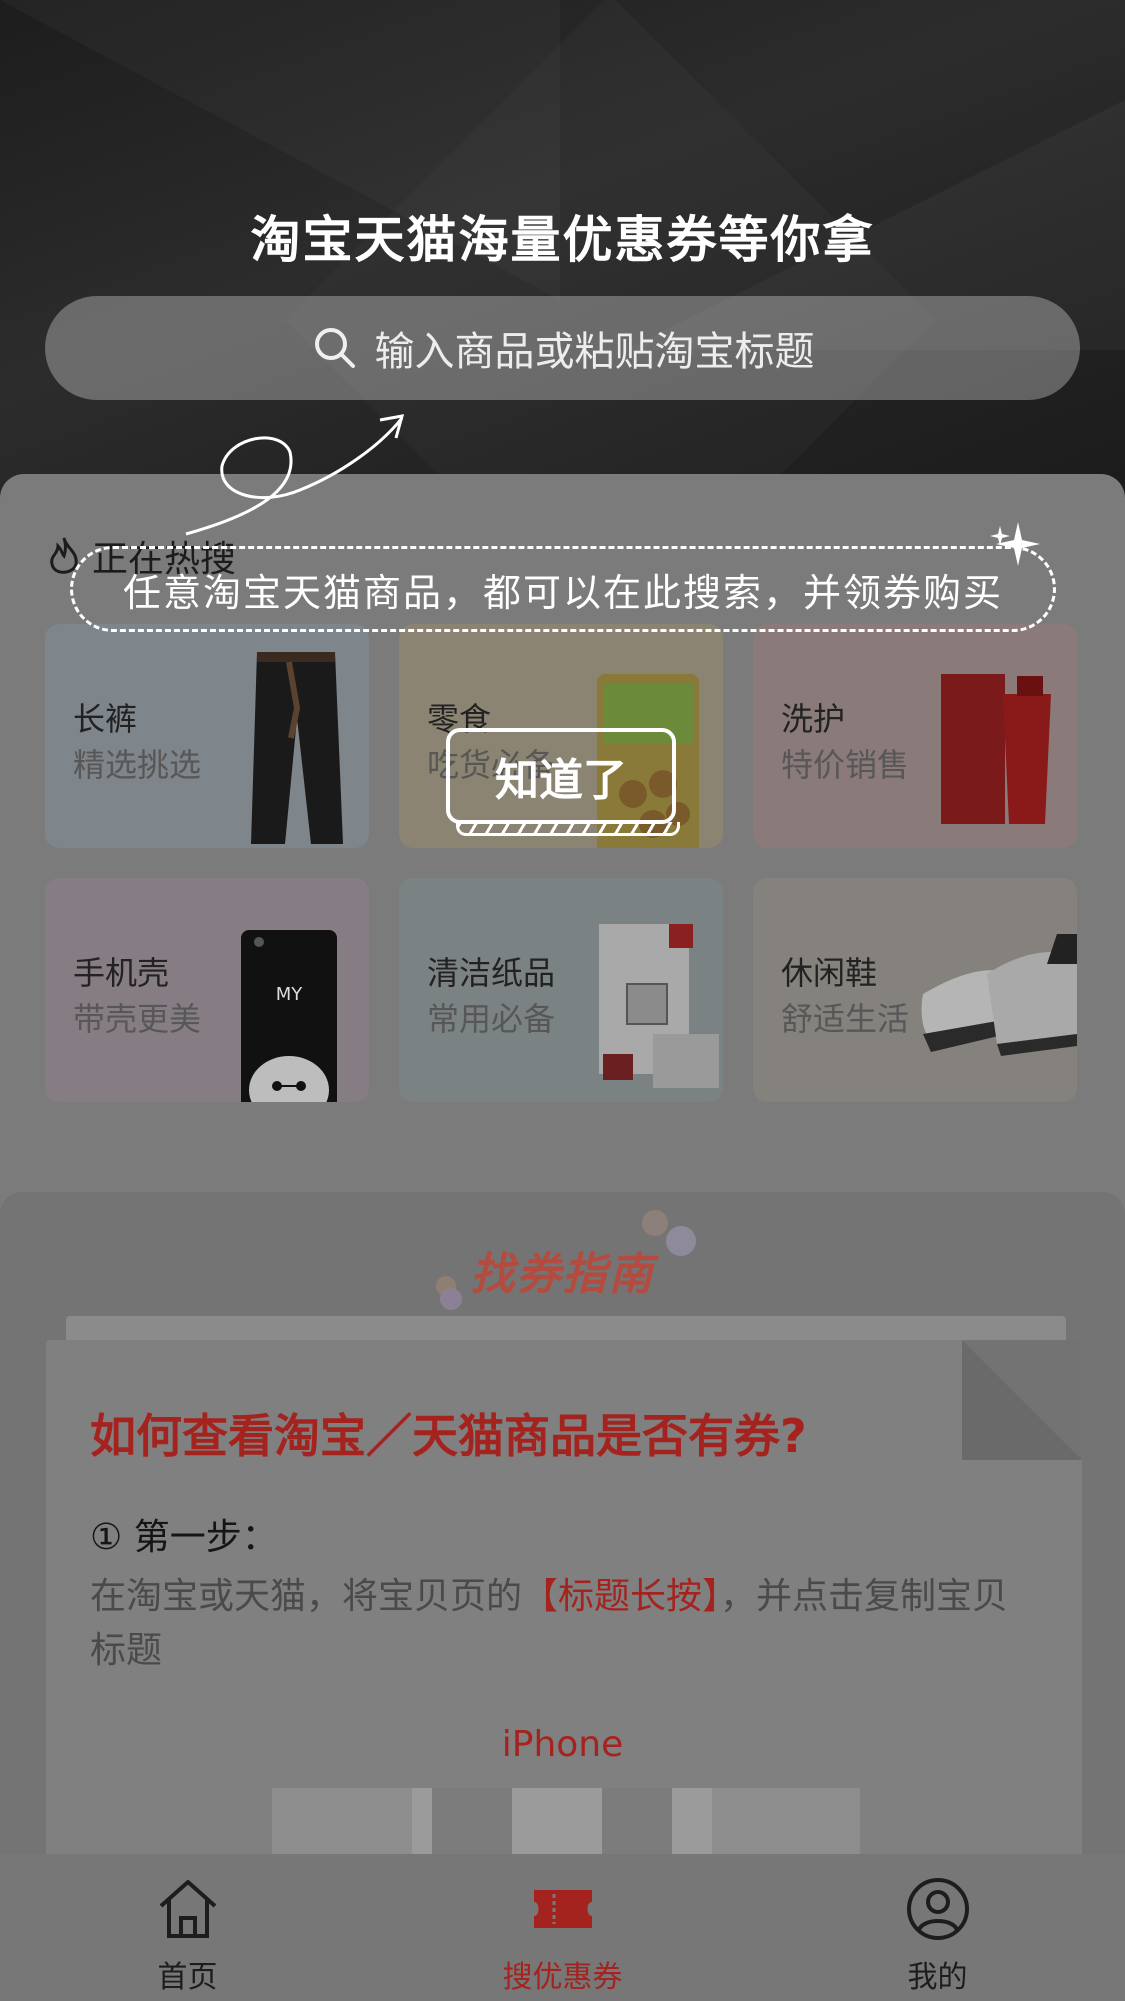  I want to click on tile-name: 长裤, so click(105, 719).